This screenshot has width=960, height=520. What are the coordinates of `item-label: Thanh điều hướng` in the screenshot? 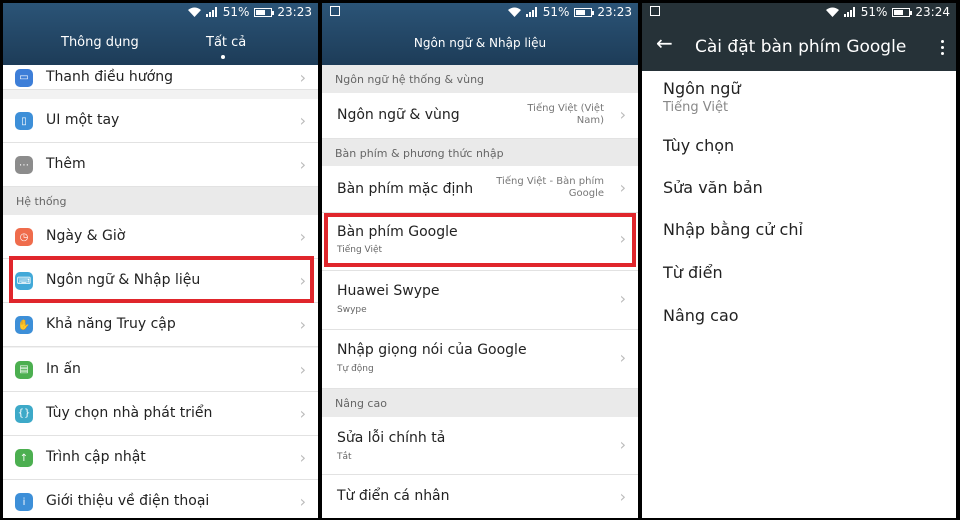 It's located at (109, 76).